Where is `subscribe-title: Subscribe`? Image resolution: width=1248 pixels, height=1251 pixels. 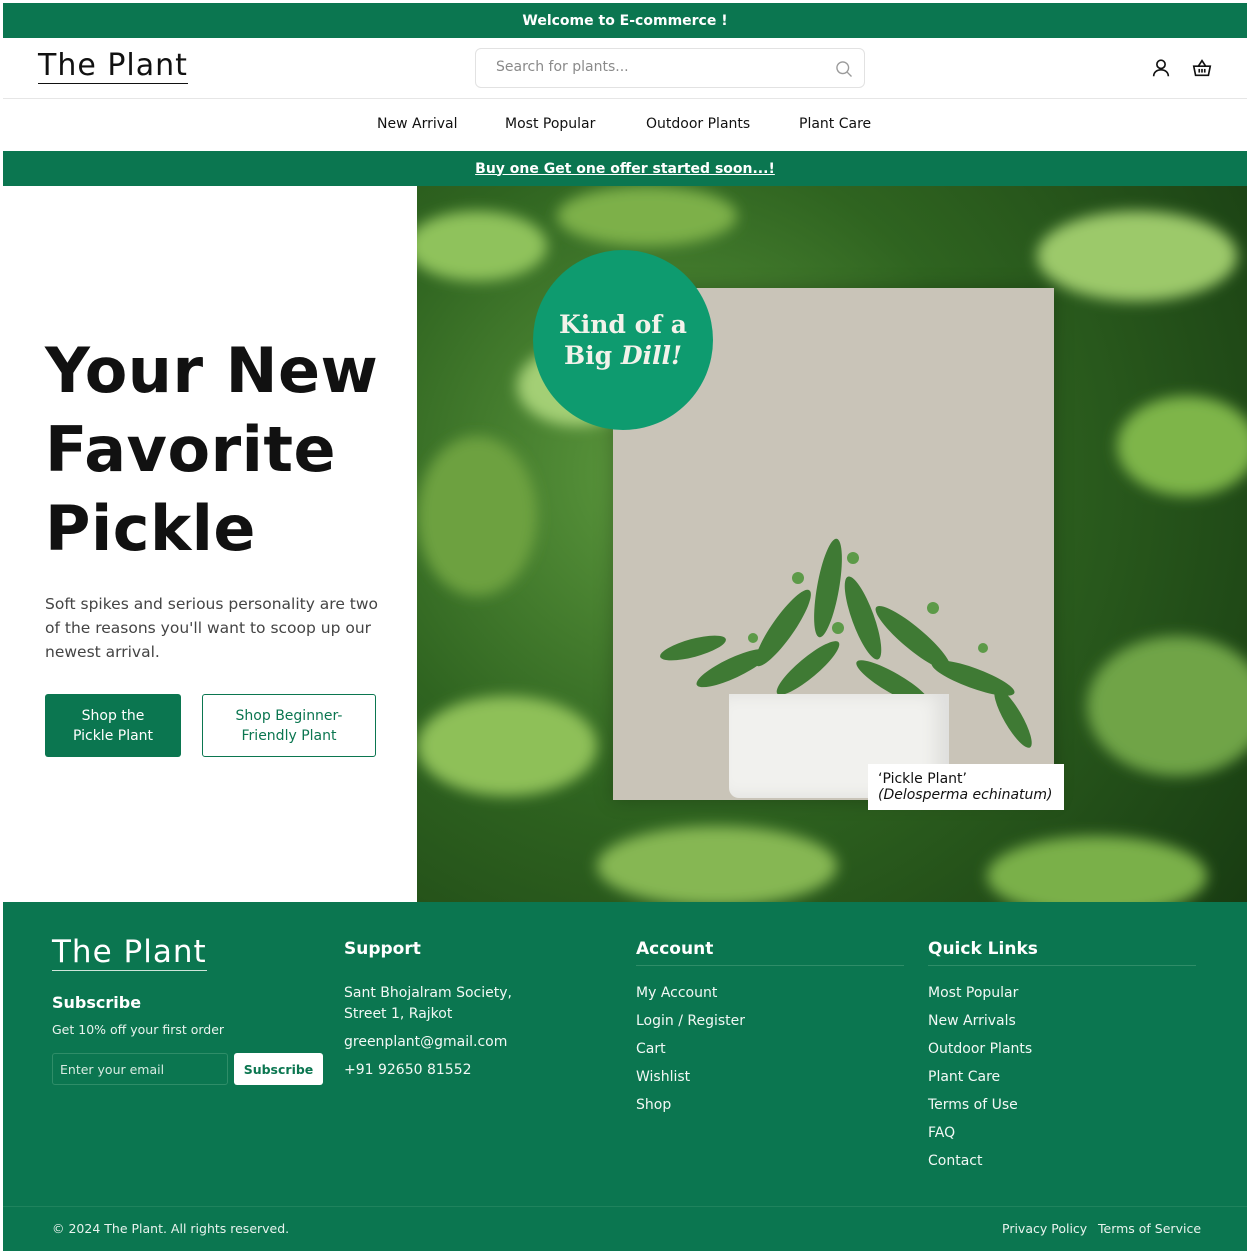
subscribe-title: Subscribe is located at coordinates (97, 1002).